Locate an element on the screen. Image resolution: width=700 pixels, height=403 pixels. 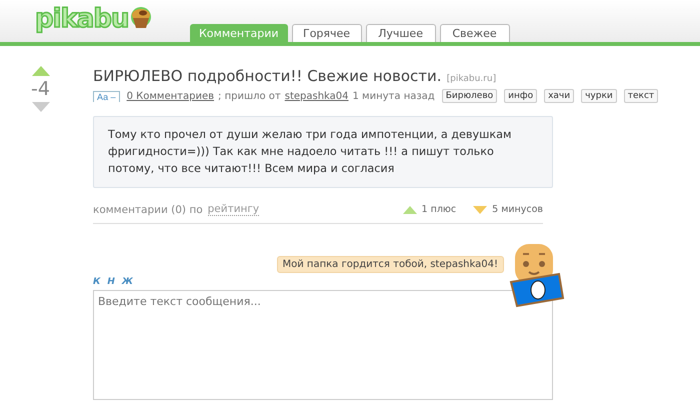
tag-chip: инфо is located at coordinates (521, 96).